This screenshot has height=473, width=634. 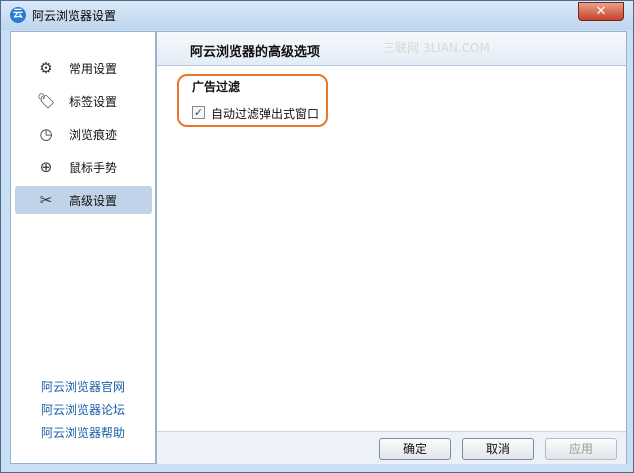 What do you see at coordinates (93, 168) in the screenshot?
I see `sidebar-item-label: 鼠标手势` at bounding box center [93, 168].